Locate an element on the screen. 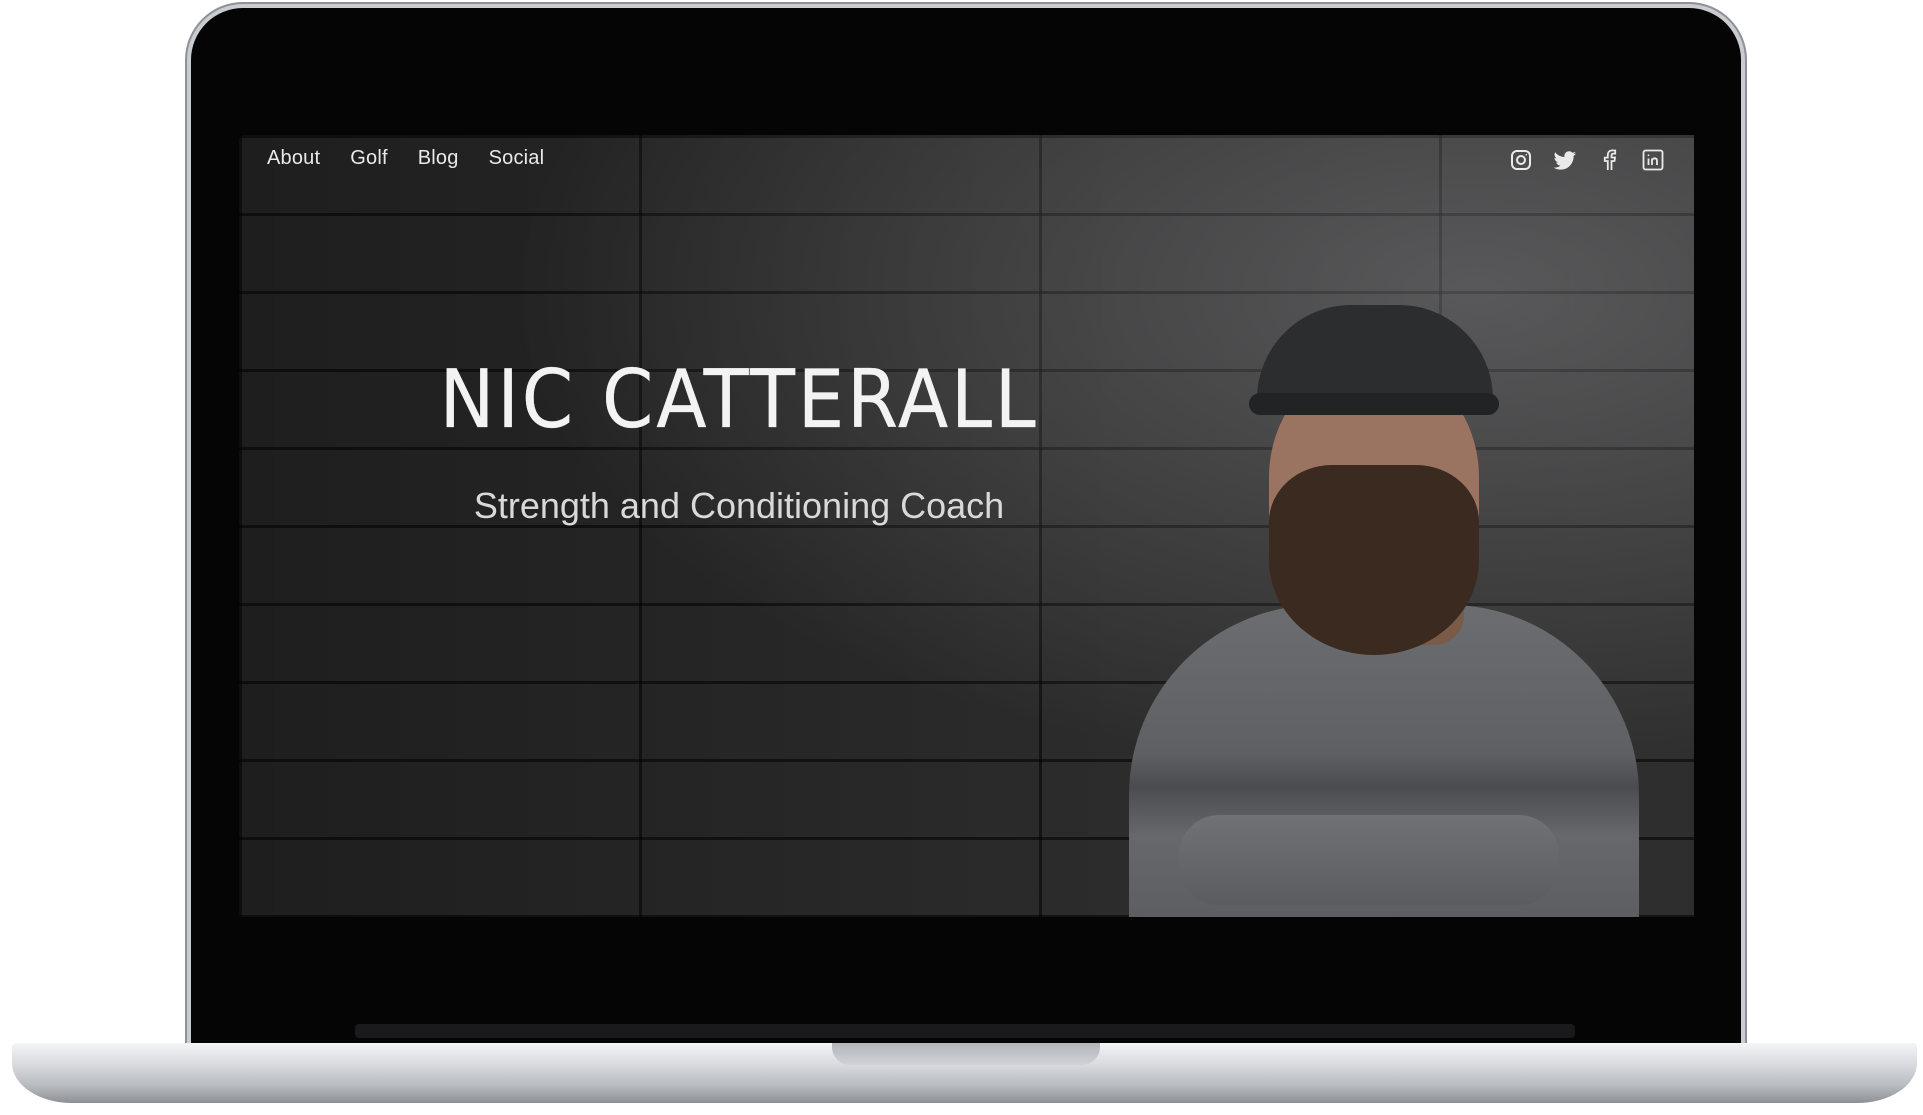 This screenshot has height=1115, width=1923. person-cap-brim is located at coordinates (1374, 404).